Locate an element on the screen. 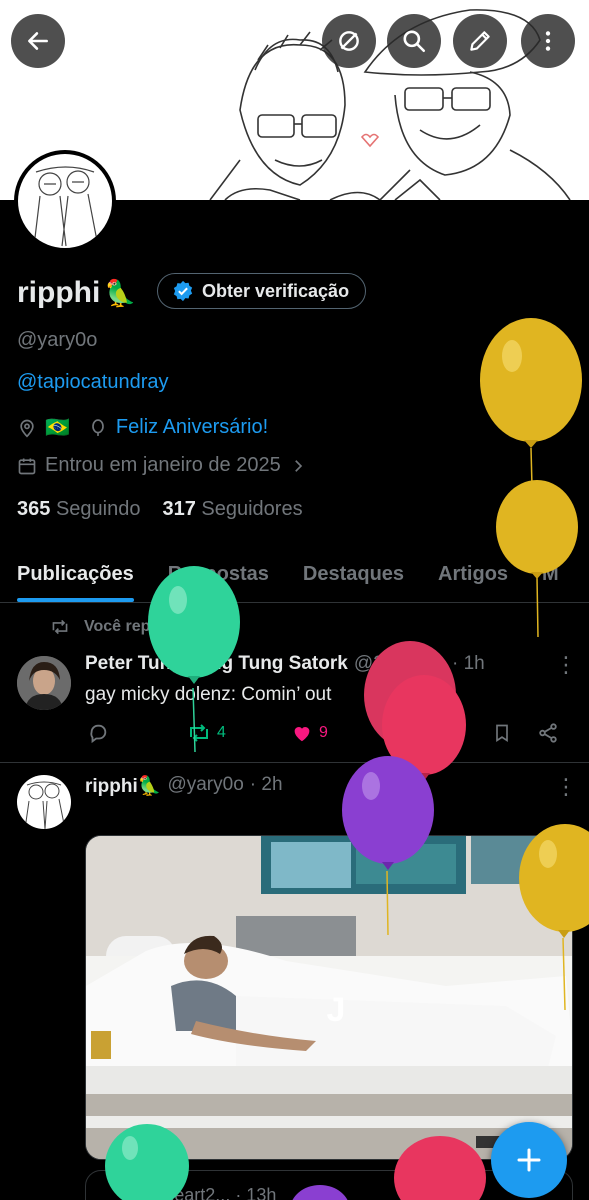 Image resolution: width=589 pixels, height=1200 pixels. followers-label: Seguidores is located at coordinates (252, 509).